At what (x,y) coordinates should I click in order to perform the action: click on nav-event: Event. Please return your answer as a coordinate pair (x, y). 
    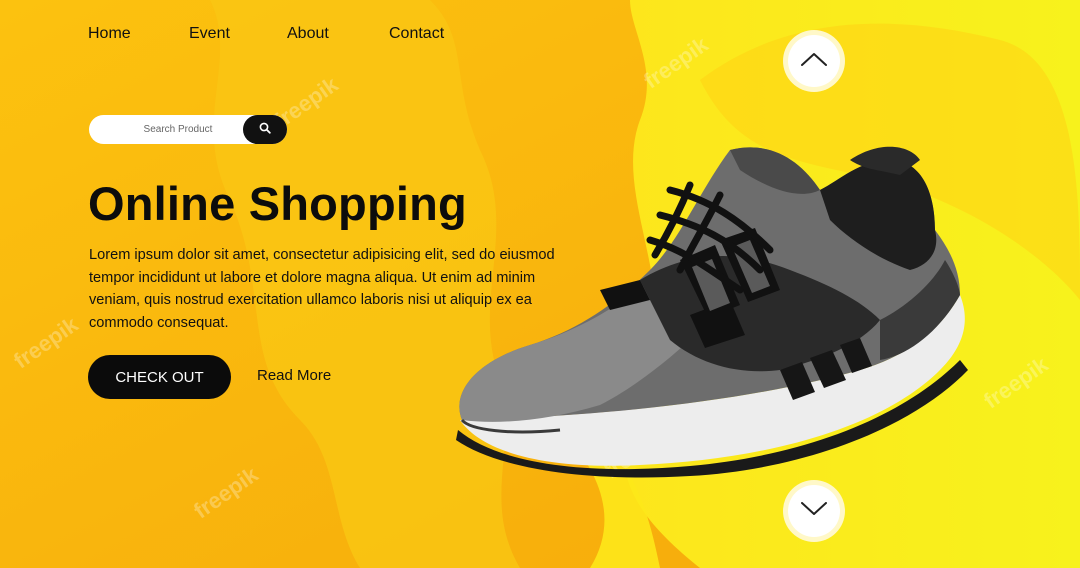
    Looking at the image, I should click on (209, 34).